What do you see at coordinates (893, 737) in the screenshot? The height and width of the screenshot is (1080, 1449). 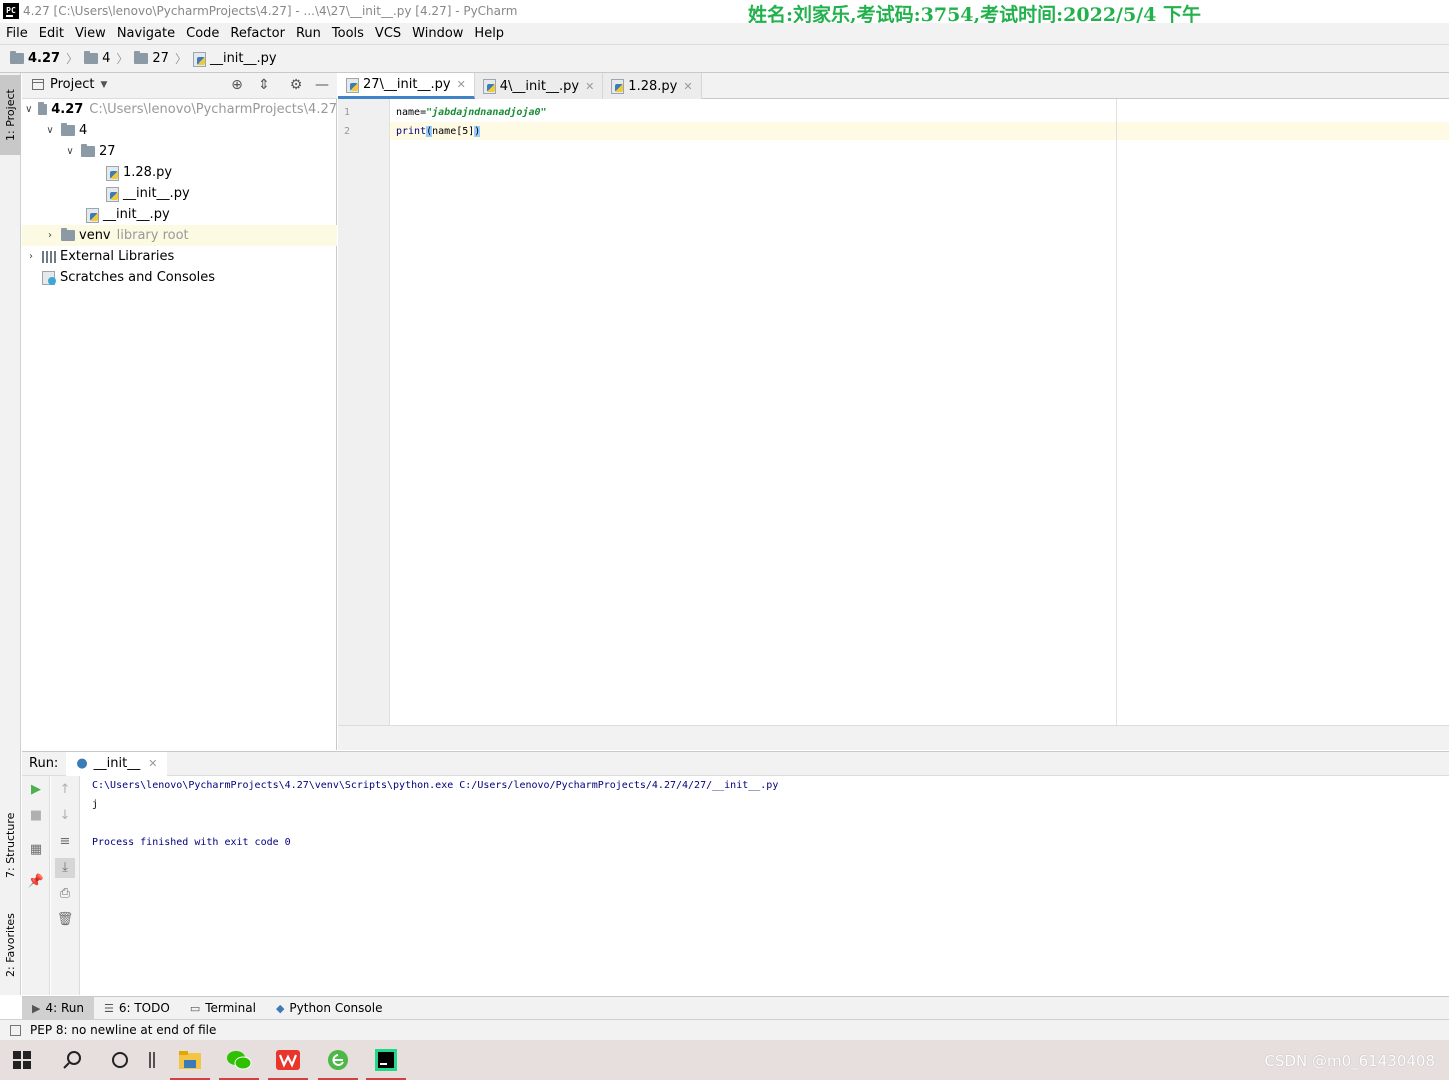 I see `editor-horizontal-scrollbar` at bounding box center [893, 737].